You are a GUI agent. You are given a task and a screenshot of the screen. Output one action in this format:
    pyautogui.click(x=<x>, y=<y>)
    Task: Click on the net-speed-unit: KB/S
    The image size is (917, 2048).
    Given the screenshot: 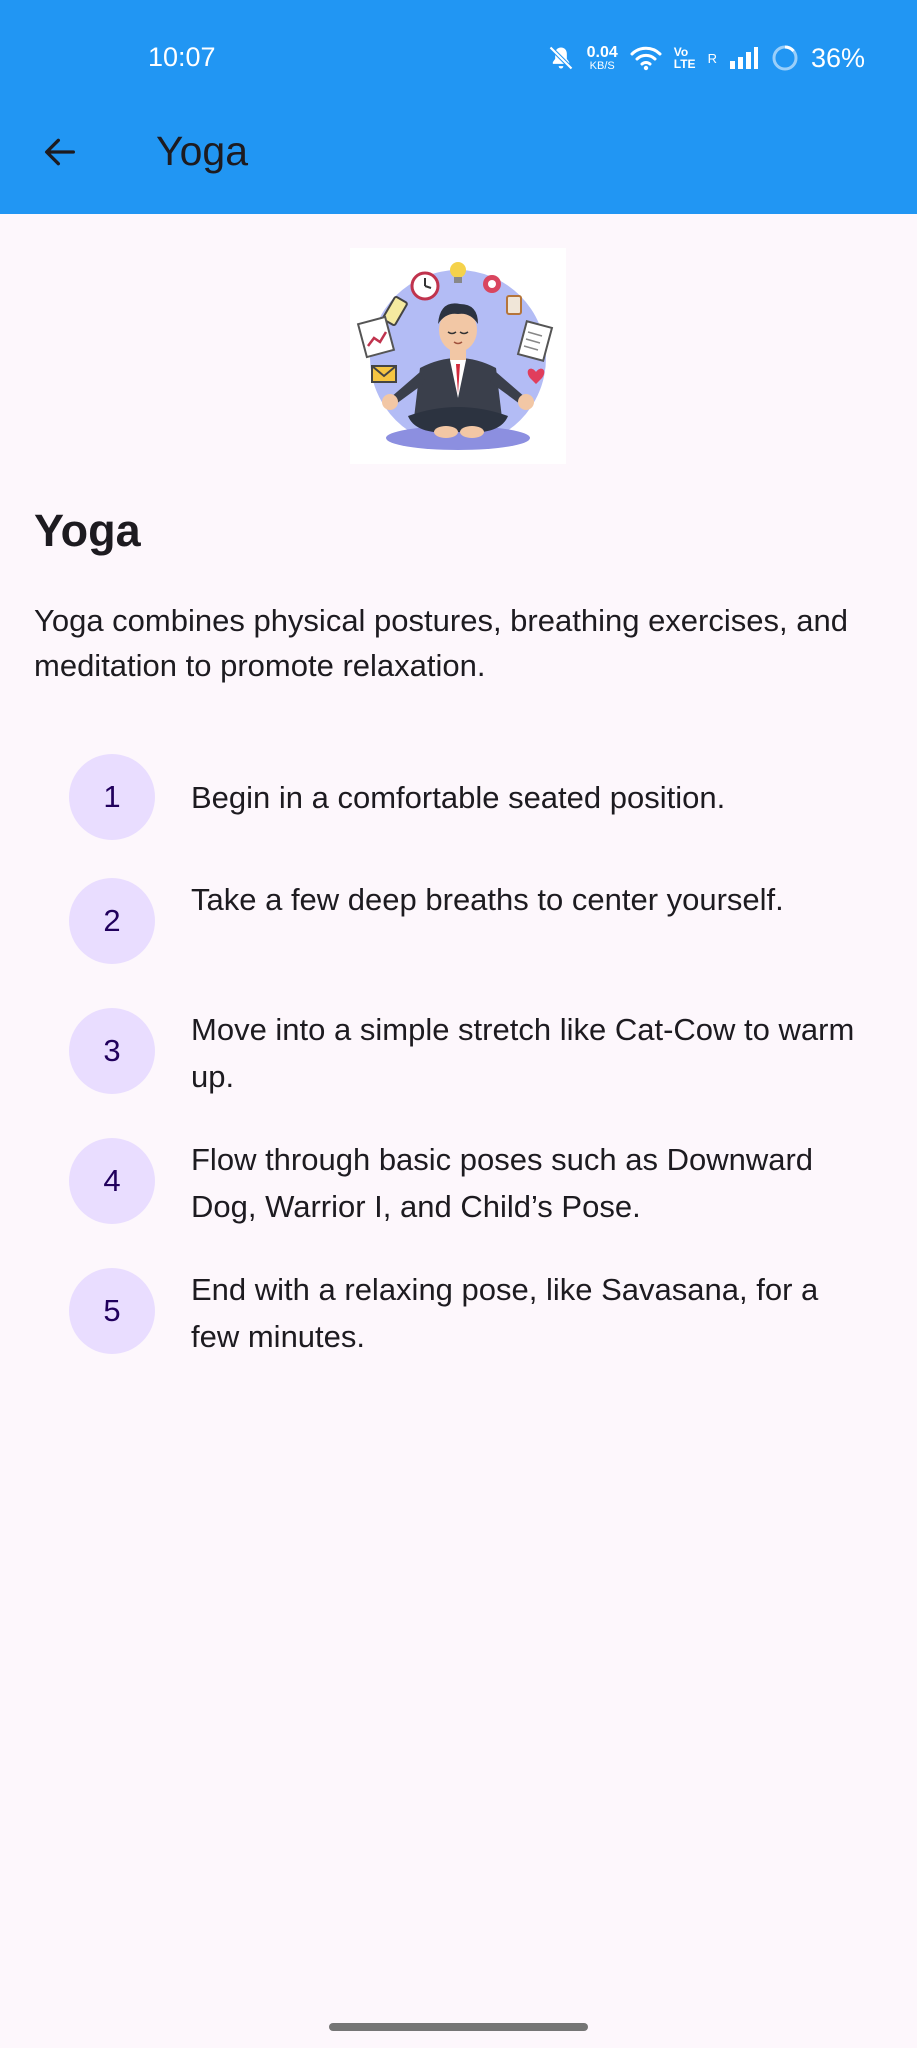 What is the action you would take?
    pyautogui.click(x=602, y=65)
    